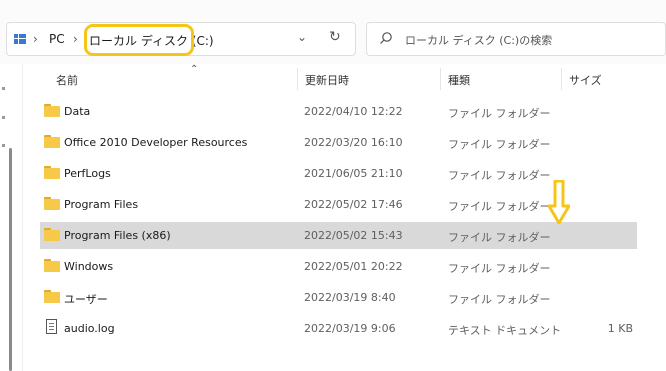  What do you see at coordinates (101, 204) in the screenshot?
I see `file-name: Program Files` at bounding box center [101, 204].